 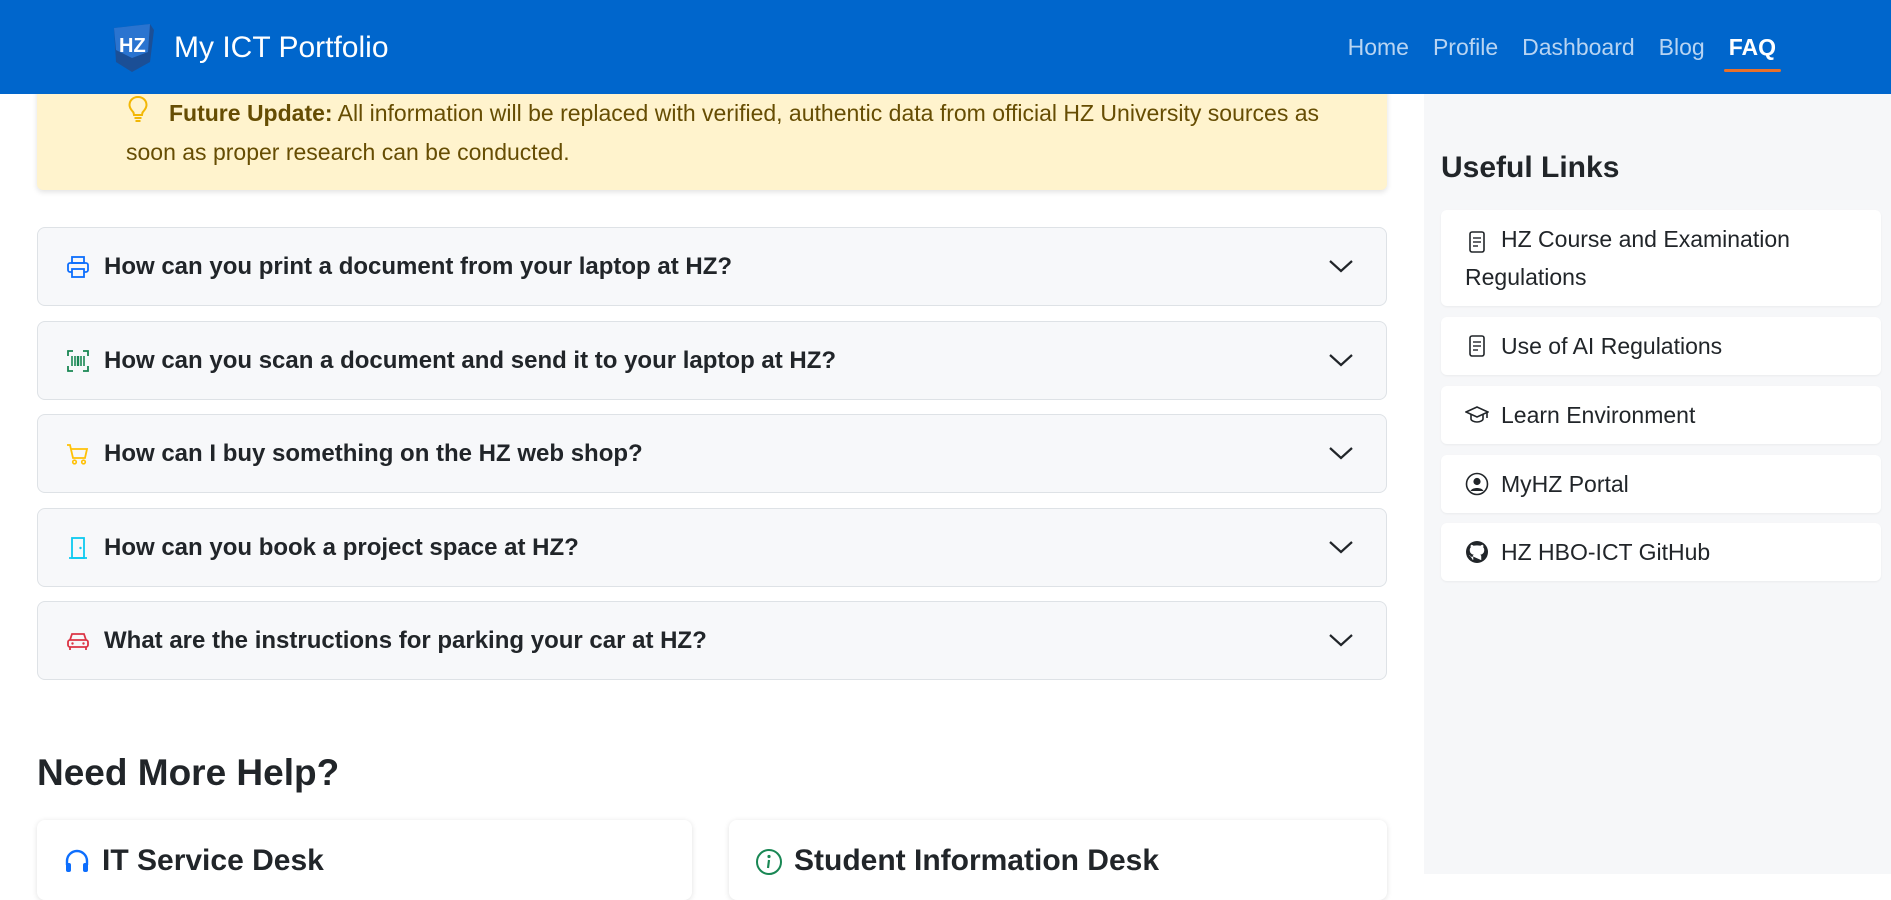 What do you see at coordinates (1378, 52) in the screenshot?
I see `nav-home: Home` at bounding box center [1378, 52].